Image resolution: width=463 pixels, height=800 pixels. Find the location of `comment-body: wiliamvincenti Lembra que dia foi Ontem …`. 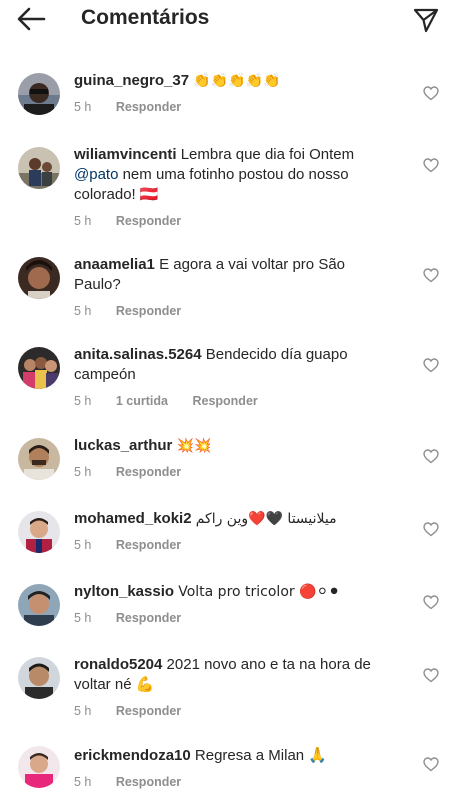

comment-body: wiliamvincenti Lembra que dia foi Ontem … is located at coordinates (229, 187).